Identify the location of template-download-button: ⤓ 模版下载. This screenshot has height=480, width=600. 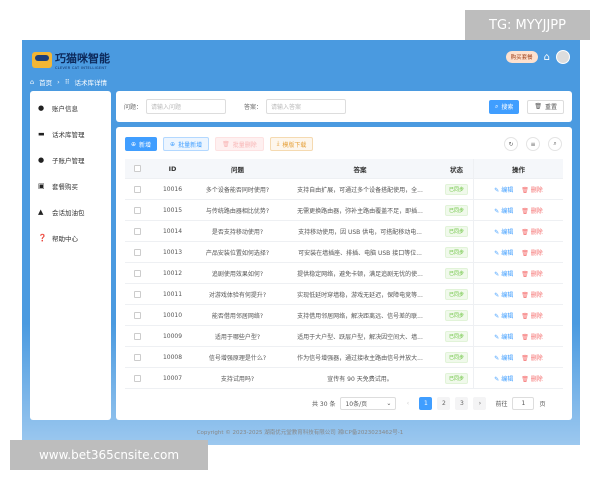
(291, 144).